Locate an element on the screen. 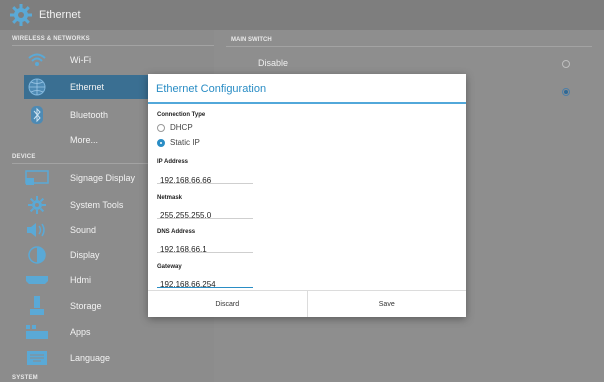 This screenshot has height=382, width=604. bluetooth-icon is located at coordinates (37, 115).